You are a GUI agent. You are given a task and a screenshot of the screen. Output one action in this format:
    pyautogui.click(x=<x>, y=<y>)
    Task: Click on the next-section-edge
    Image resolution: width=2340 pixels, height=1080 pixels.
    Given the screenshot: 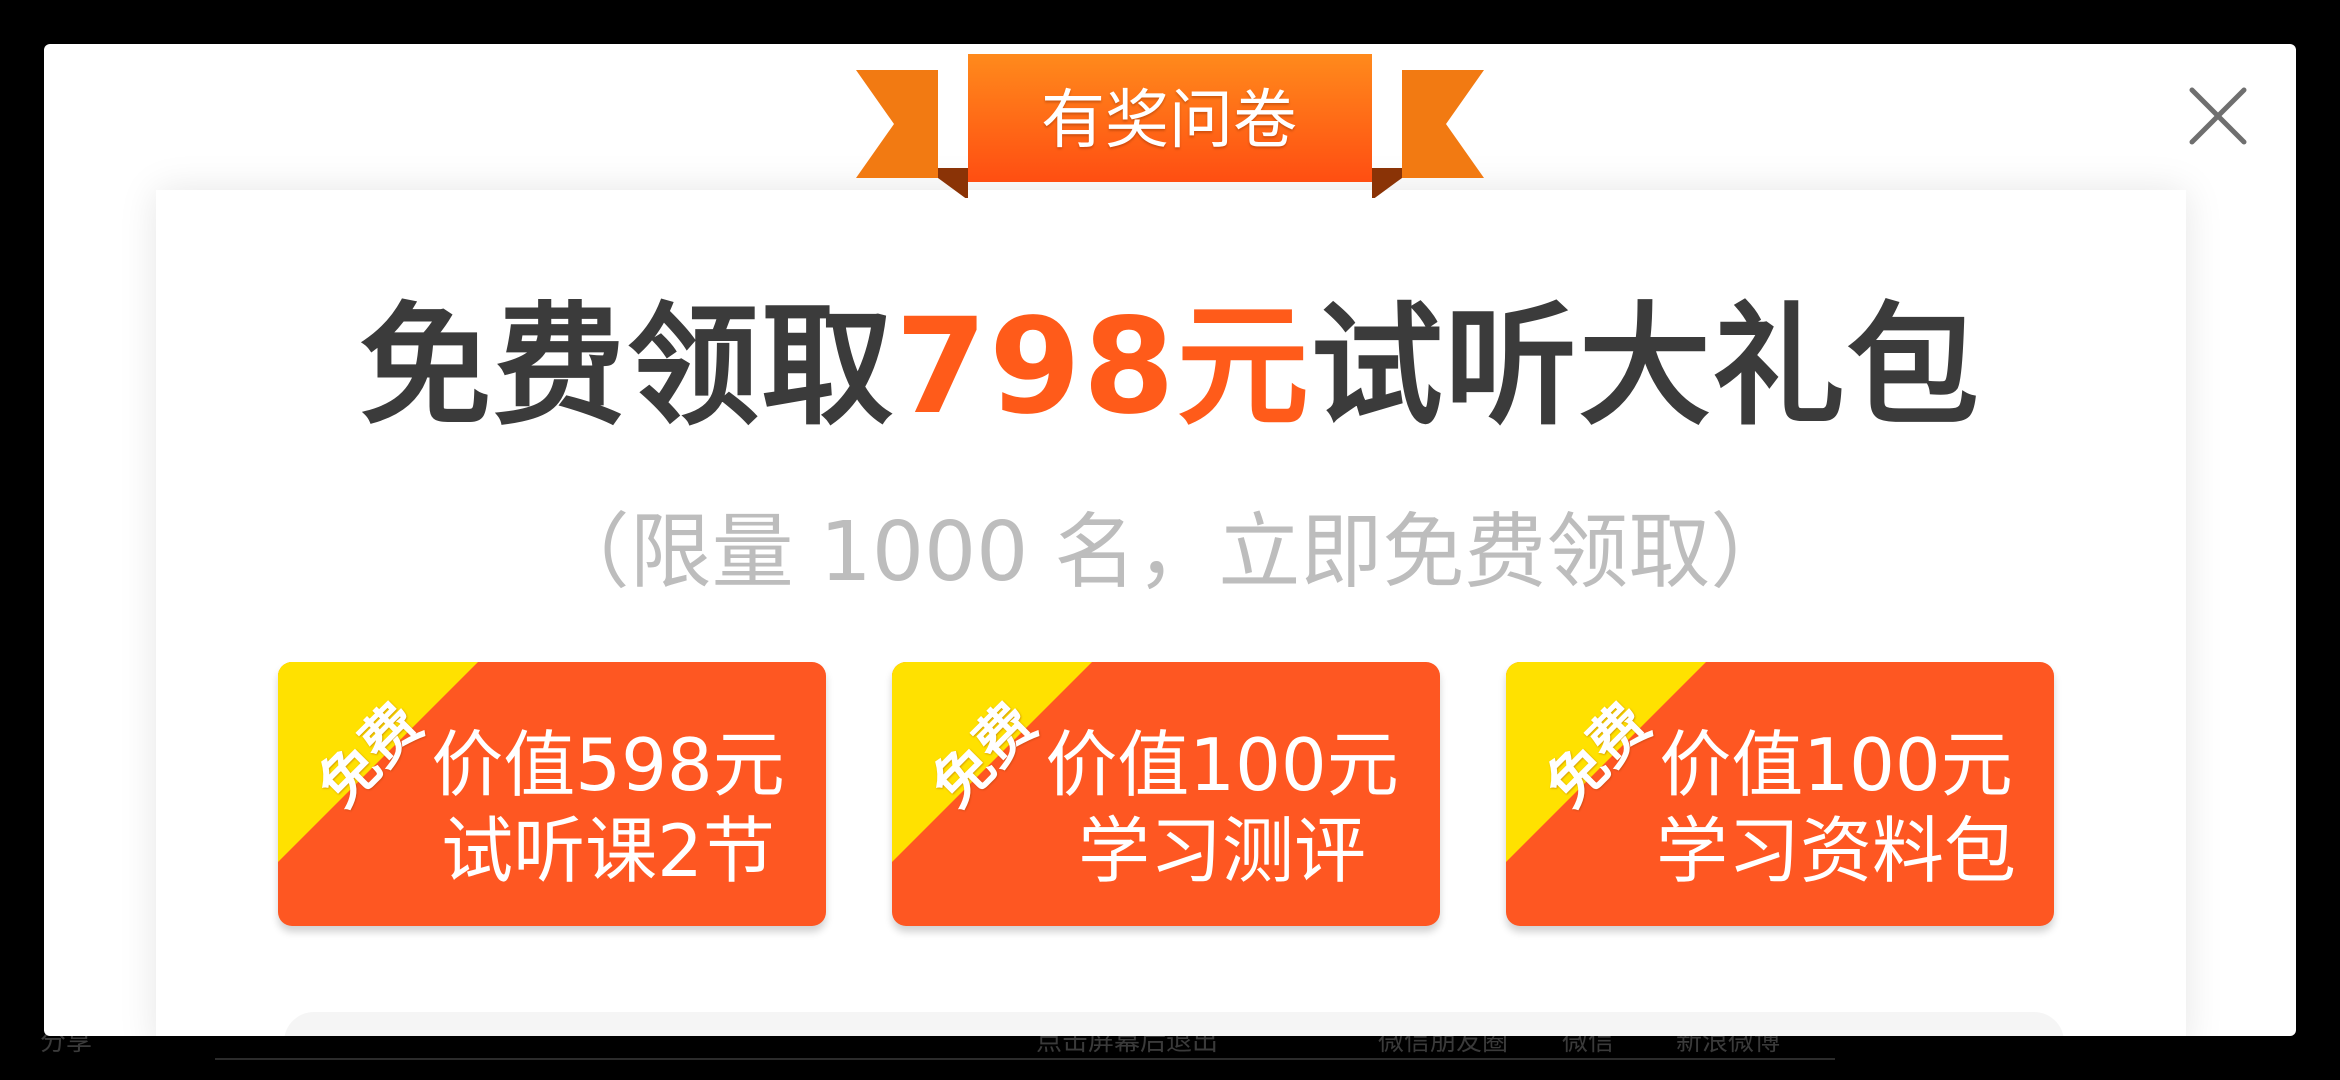 What is the action you would take?
    pyautogui.click(x=1174, y=1024)
    